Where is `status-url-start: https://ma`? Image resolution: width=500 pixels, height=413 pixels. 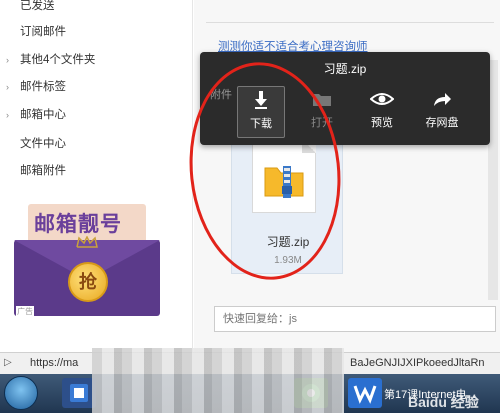 status-url-start: https://ma is located at coordinates (54, 363).